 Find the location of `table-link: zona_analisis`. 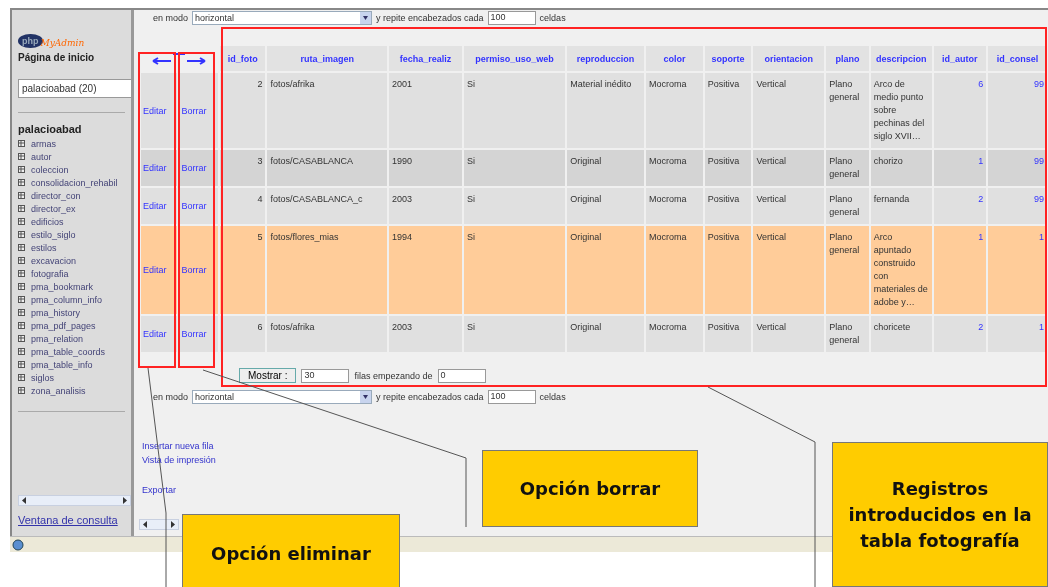

table-link: zona_analisis is located at coordinates (58, 390).